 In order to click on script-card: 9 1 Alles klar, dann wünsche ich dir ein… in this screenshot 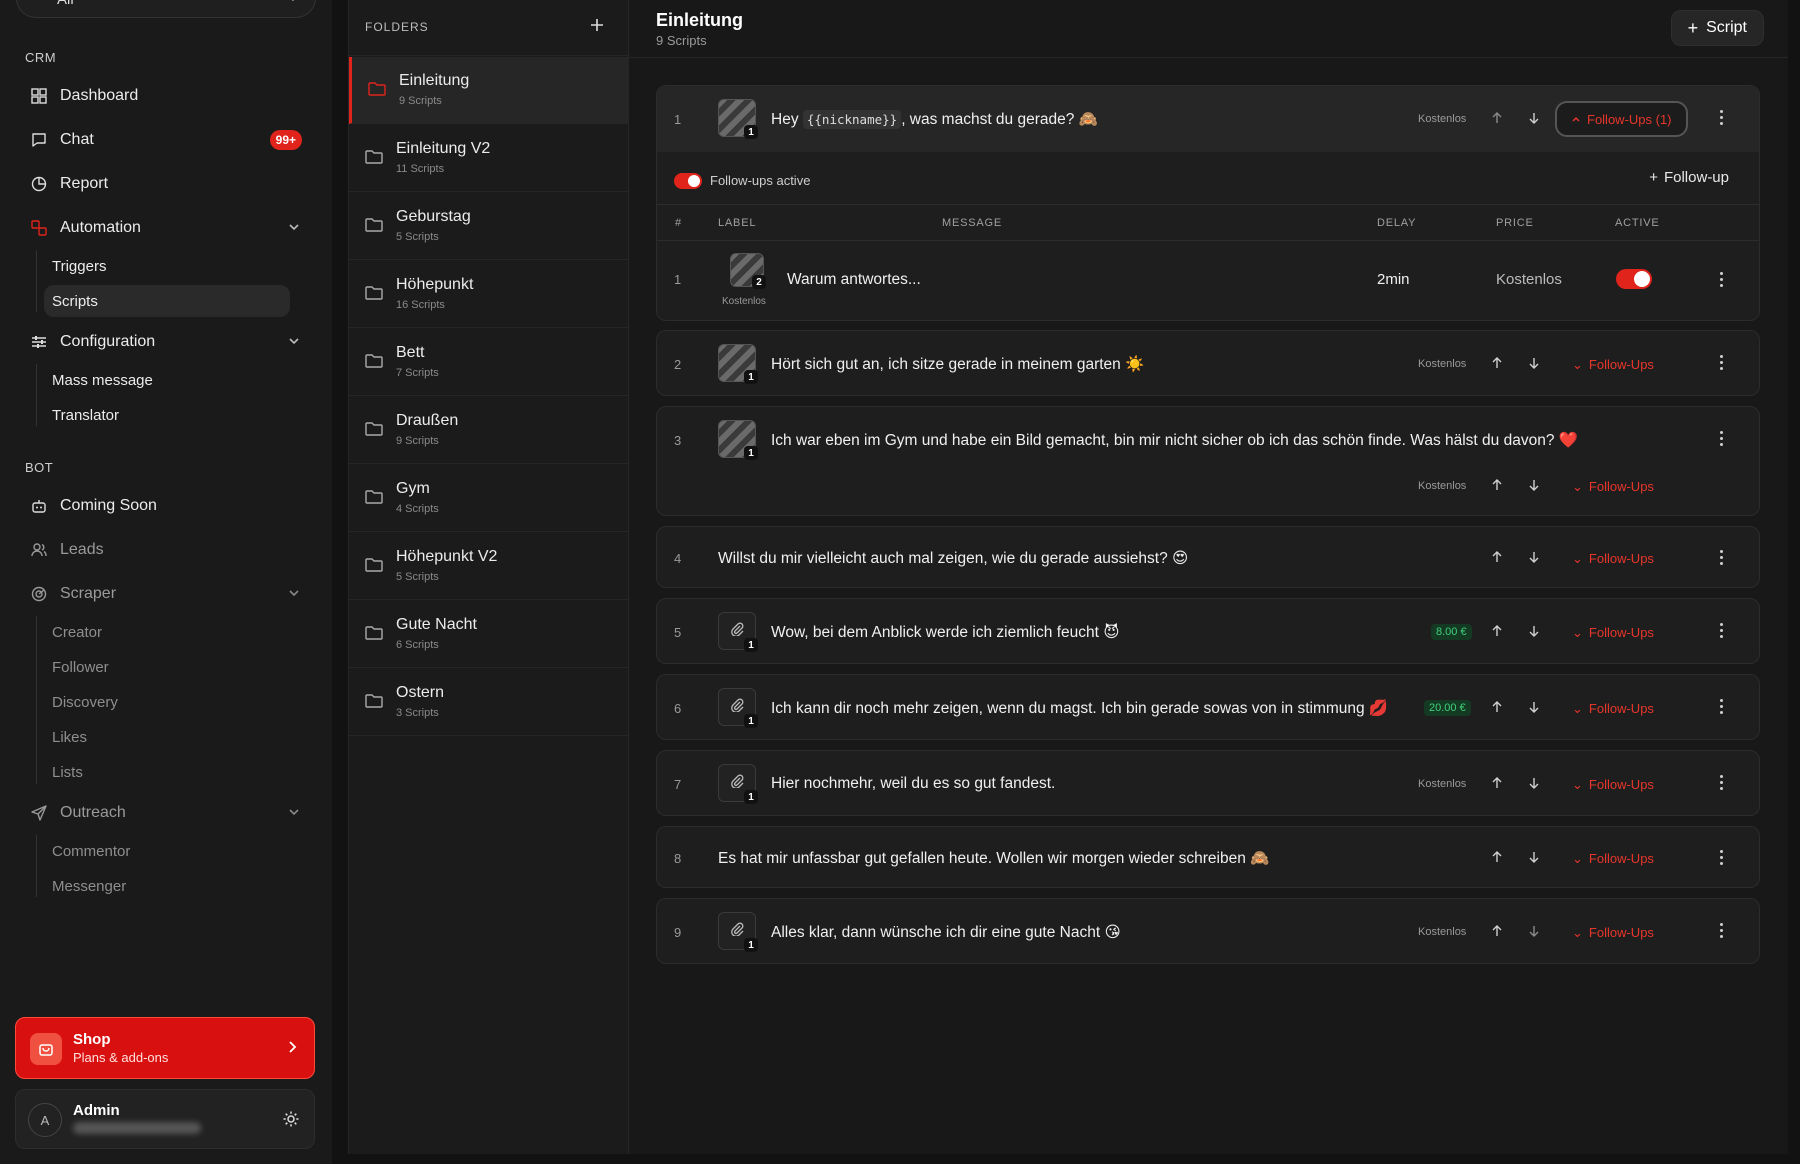, I will do `click(1208, 931)`.